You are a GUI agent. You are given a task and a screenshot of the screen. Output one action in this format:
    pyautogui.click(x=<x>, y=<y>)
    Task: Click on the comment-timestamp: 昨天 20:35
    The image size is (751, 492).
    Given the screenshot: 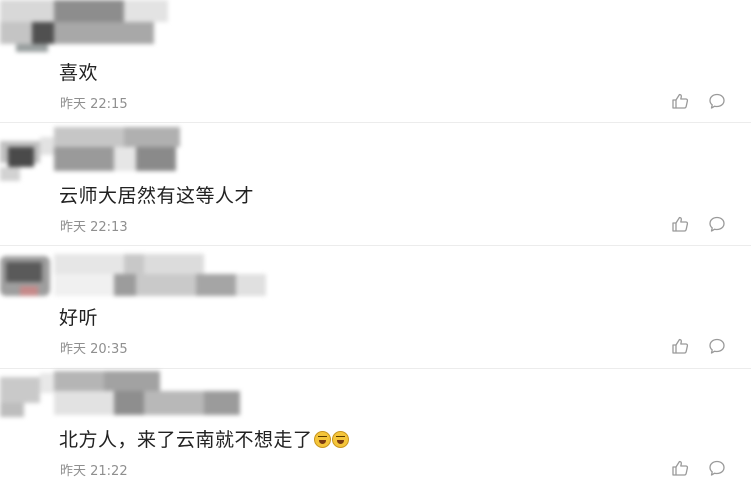 What is the action you would take?
    pyautogui.click(x=94, y=349)
    